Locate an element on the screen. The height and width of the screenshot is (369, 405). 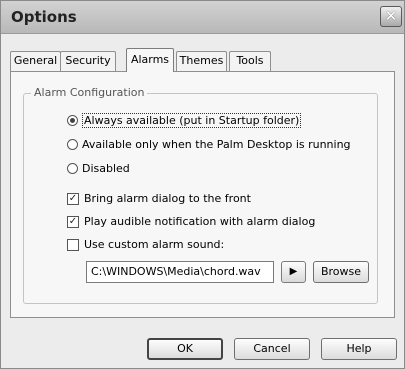
checkbox-bring-to-front: ✓ Bring alarm dialog to the front is located at coordinates (159, 198).